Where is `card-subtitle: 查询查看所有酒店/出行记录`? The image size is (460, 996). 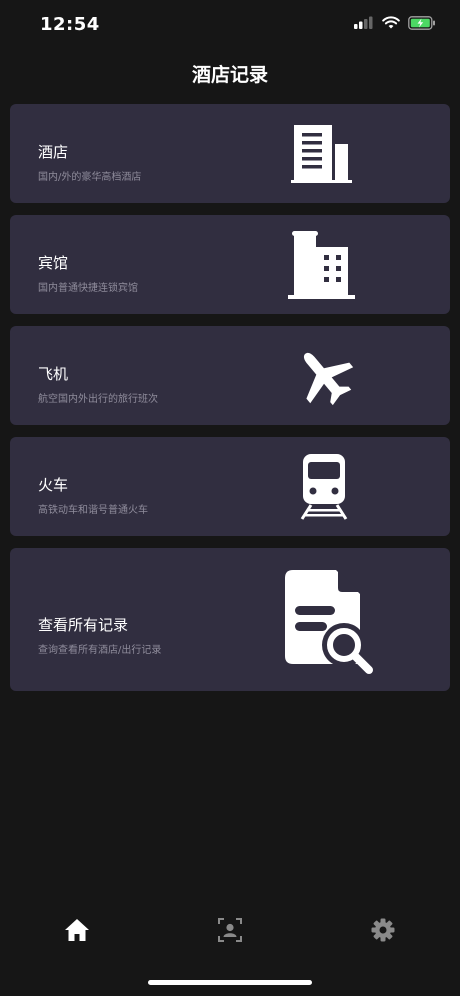 card-subtitle: 查询查看所有酒店/出行记录 is located at coordinates (100, 650).